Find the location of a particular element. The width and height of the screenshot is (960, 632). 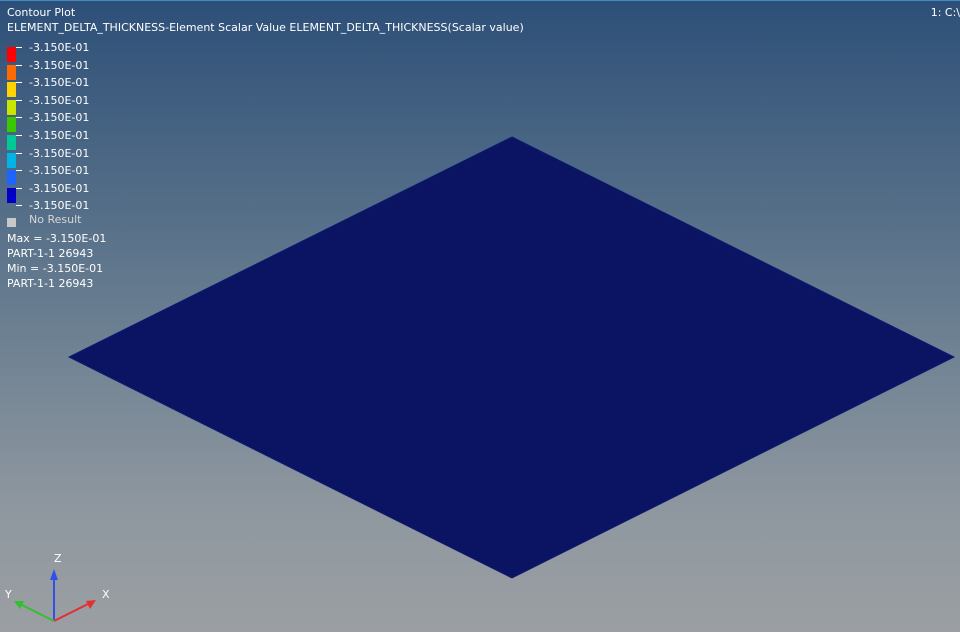

x-axis-line is located at coordinates (72, 612).